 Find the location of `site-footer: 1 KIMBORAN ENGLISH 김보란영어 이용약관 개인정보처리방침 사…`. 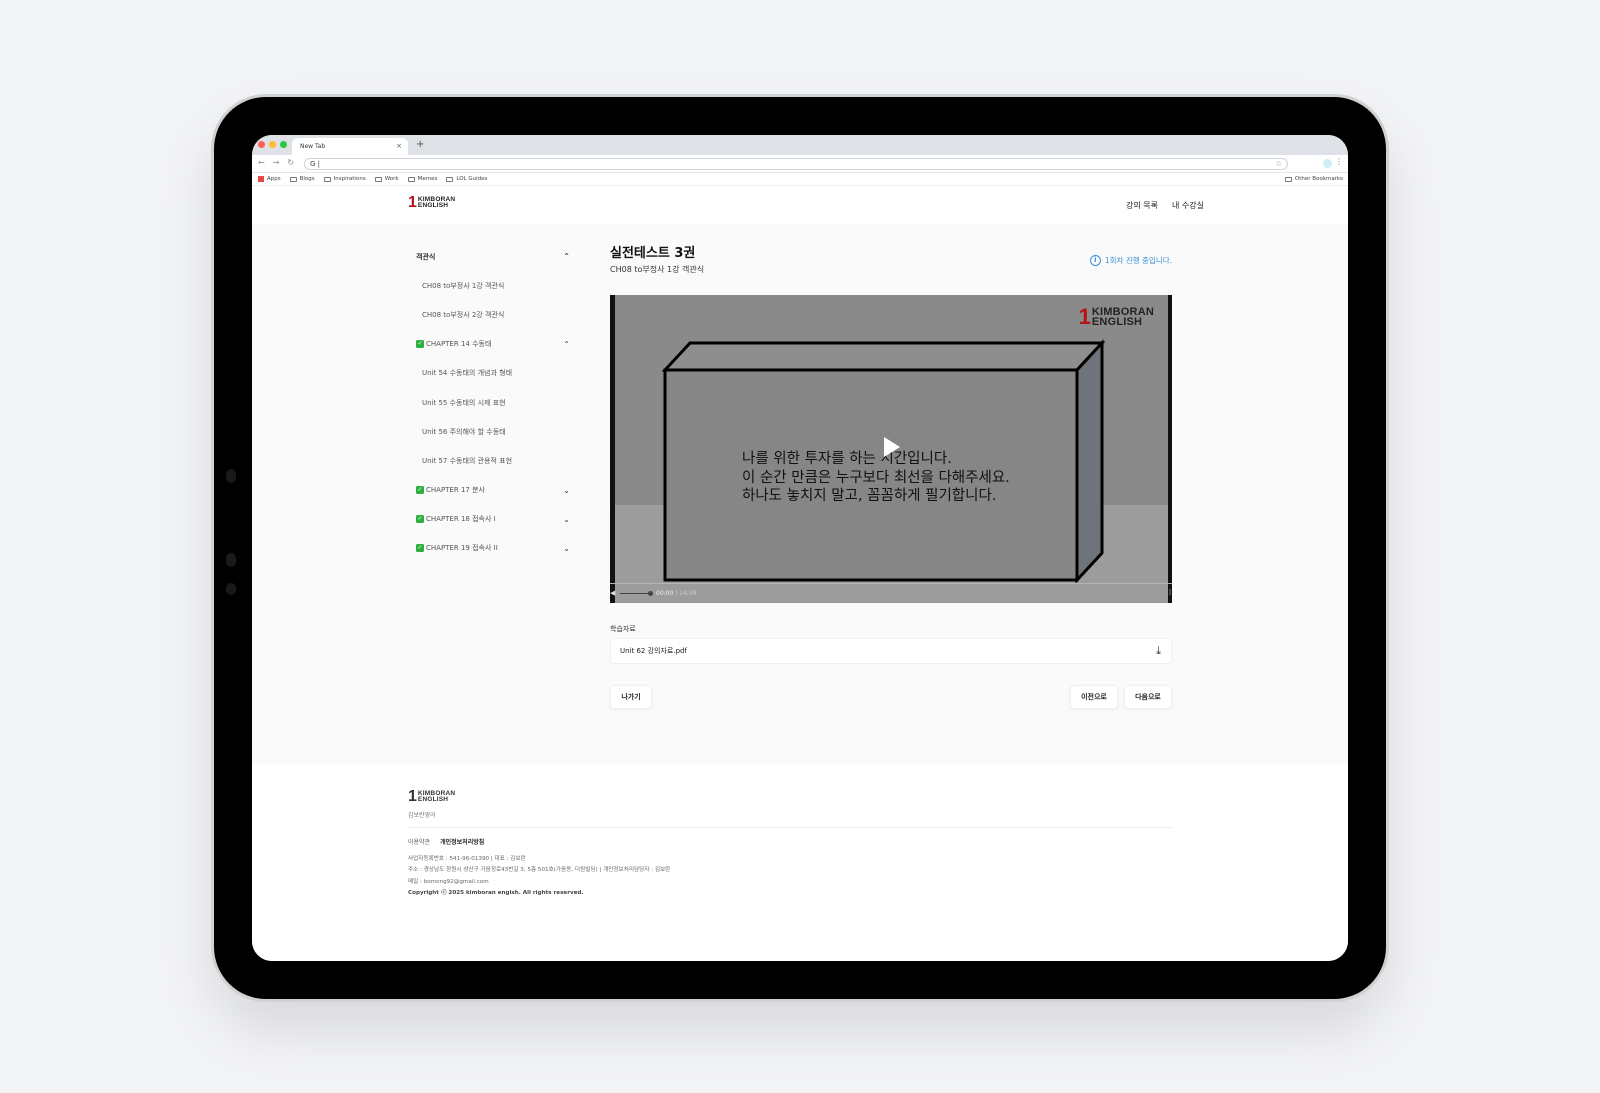

site-footer: 1 KIMBORAN ENGLISH 김보란영어 이용약관 개인정보처리방침 사… is located at coordinates (800, 862).